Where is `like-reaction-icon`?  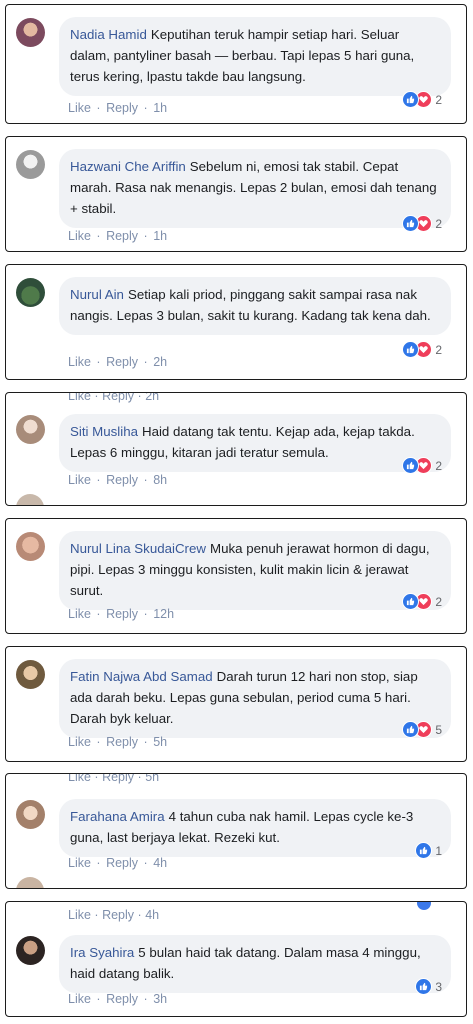
like-reaction-icon is located at coordinates (424, 986).